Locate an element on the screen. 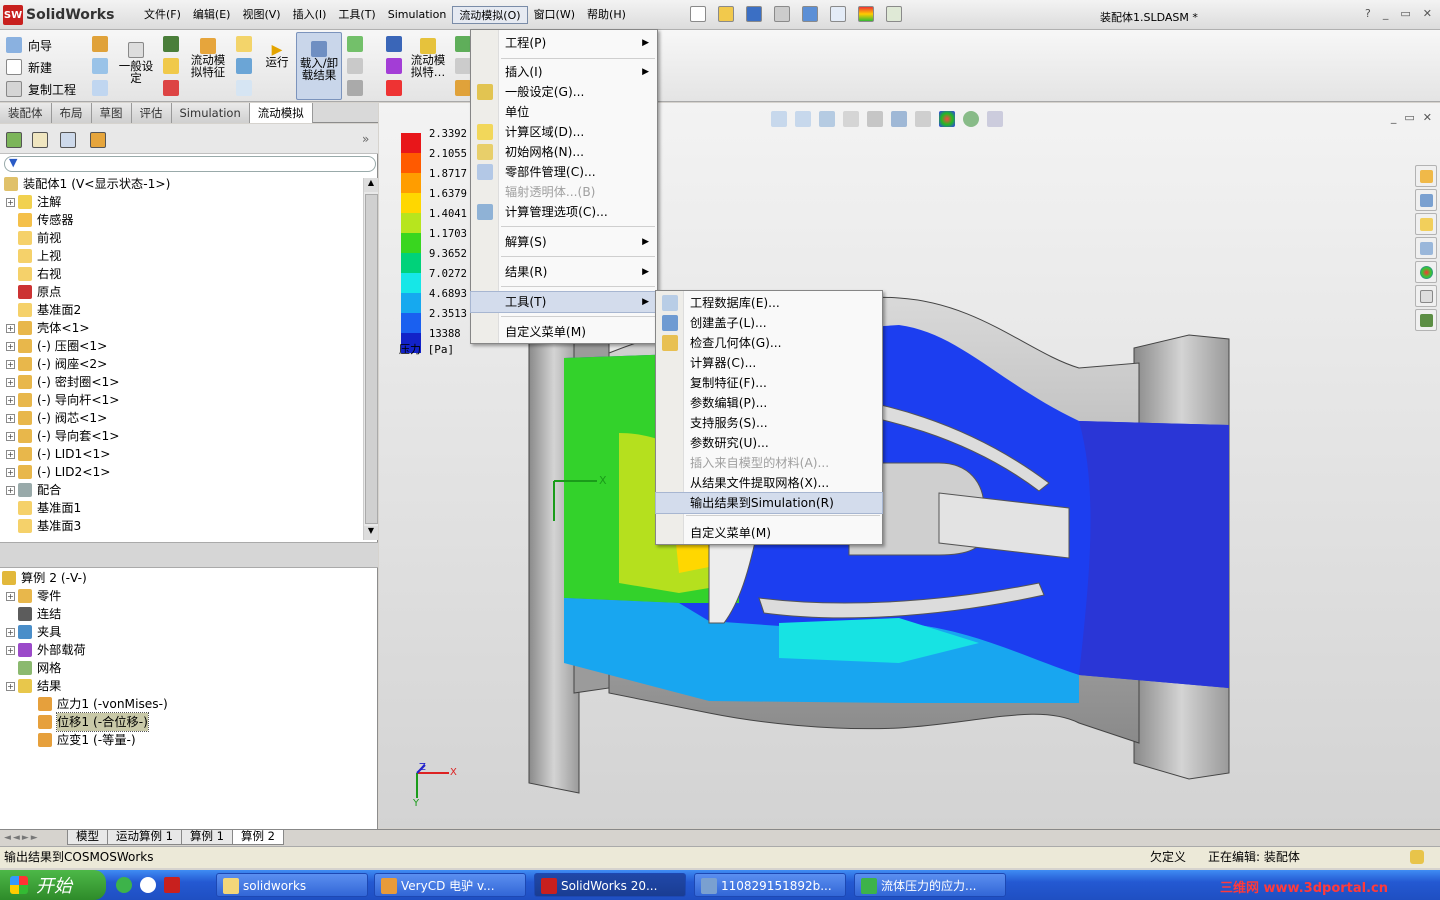 This screenshot has width=1440, height=900. tree-item: + (-) 导向套<1> is located at coordinates (63, 436).